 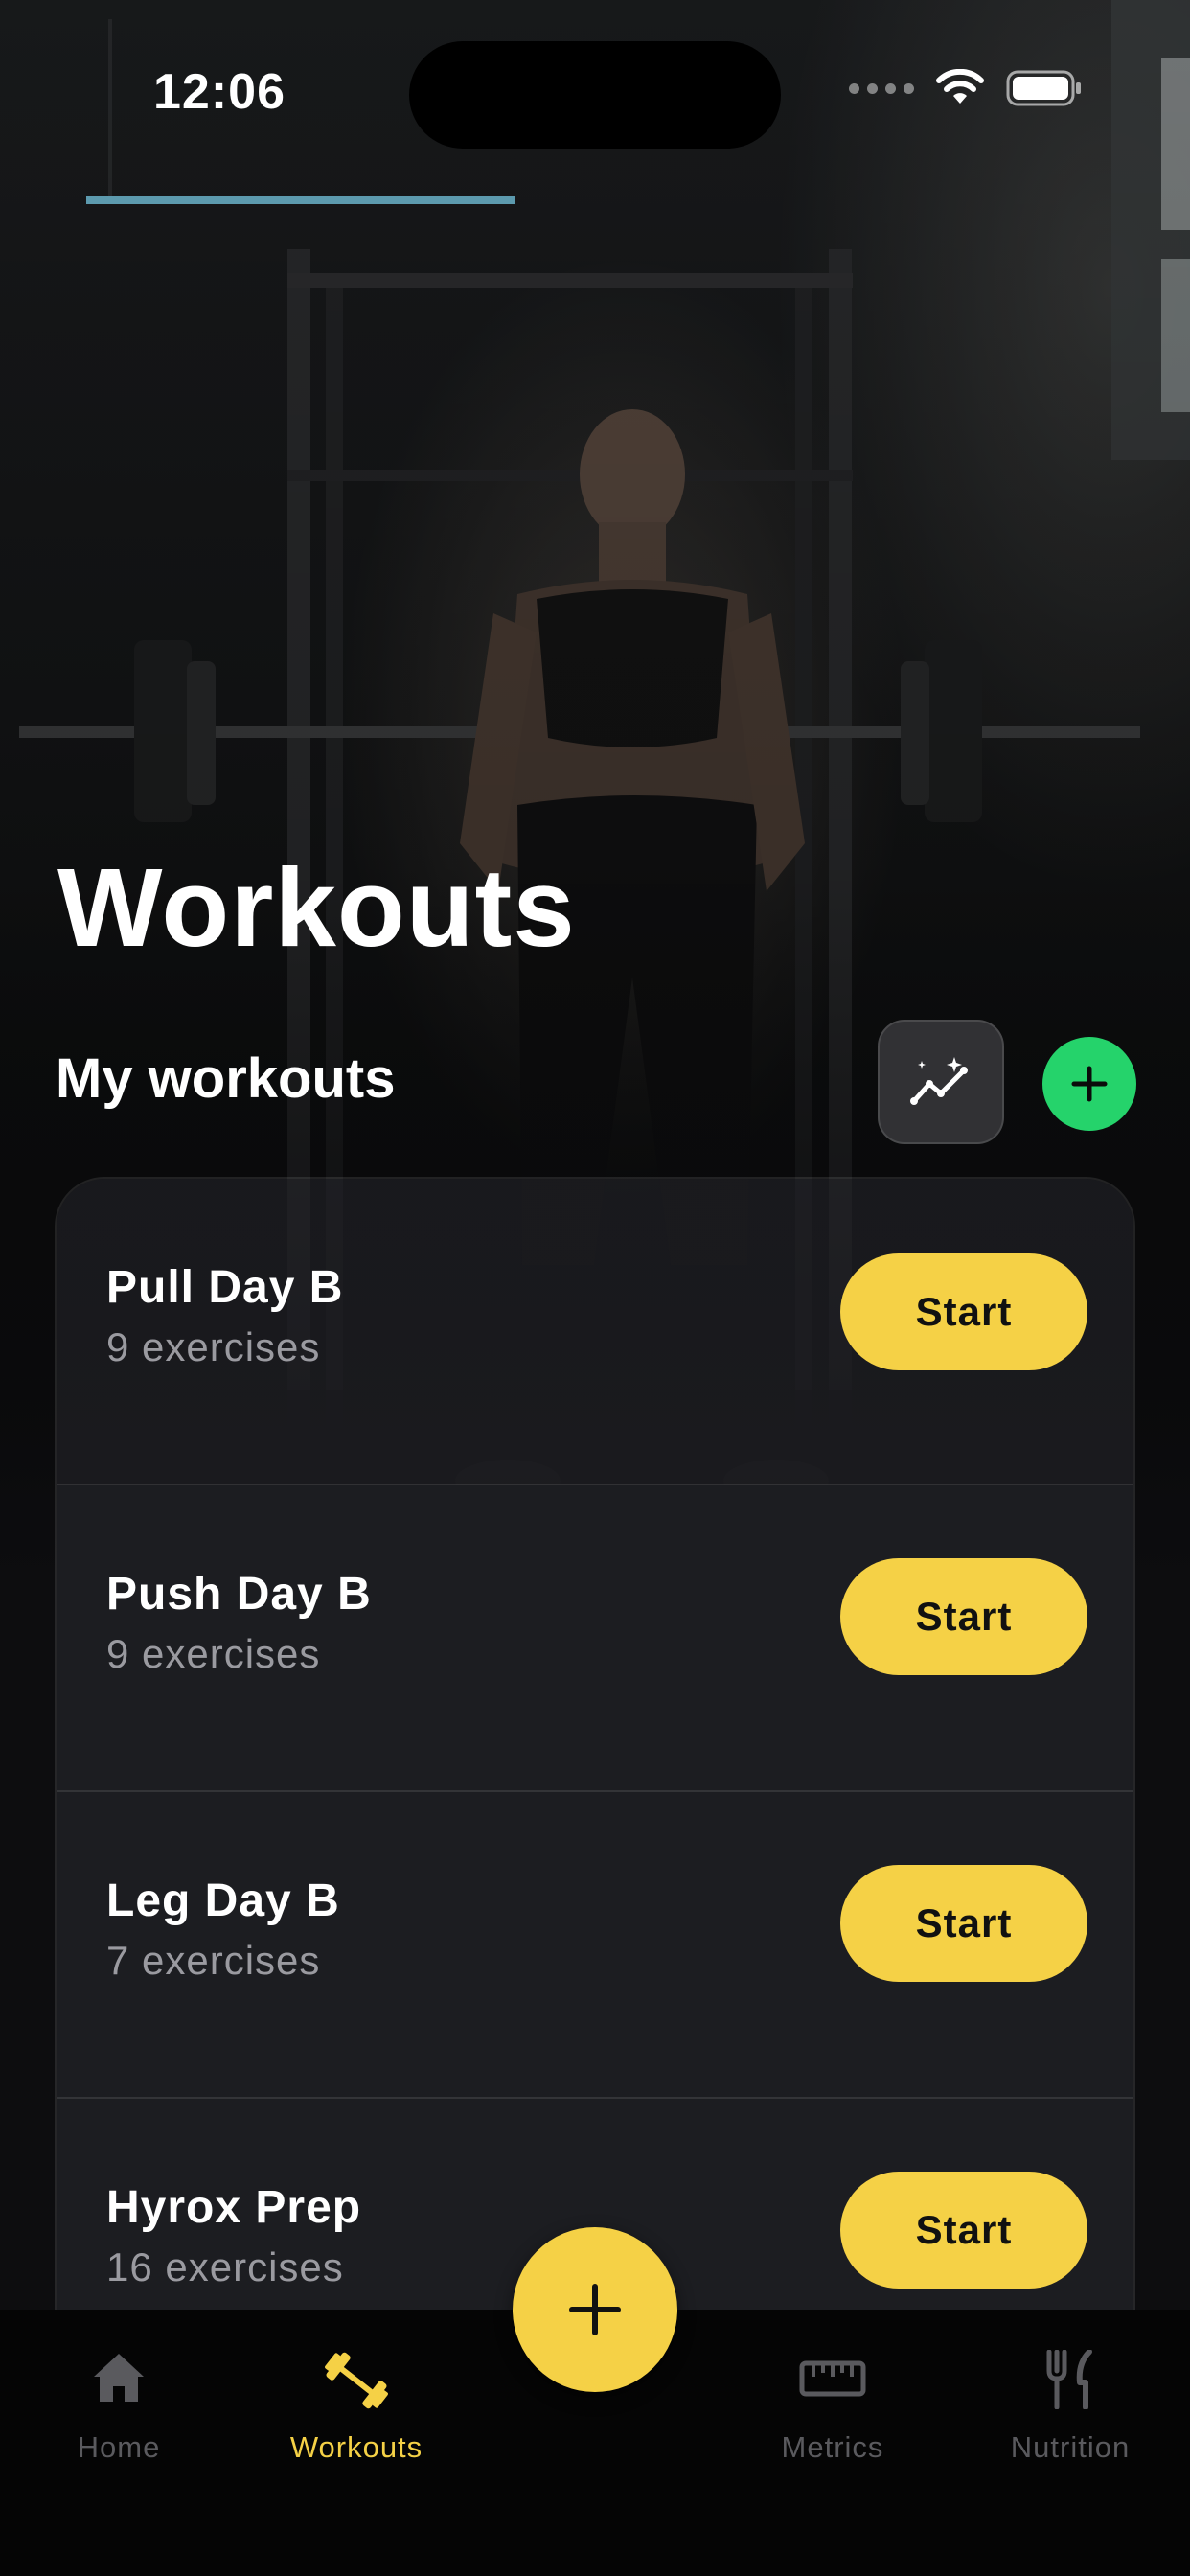 I want to click on tab-workouts: Workouts, so click(x=357, y=2405).